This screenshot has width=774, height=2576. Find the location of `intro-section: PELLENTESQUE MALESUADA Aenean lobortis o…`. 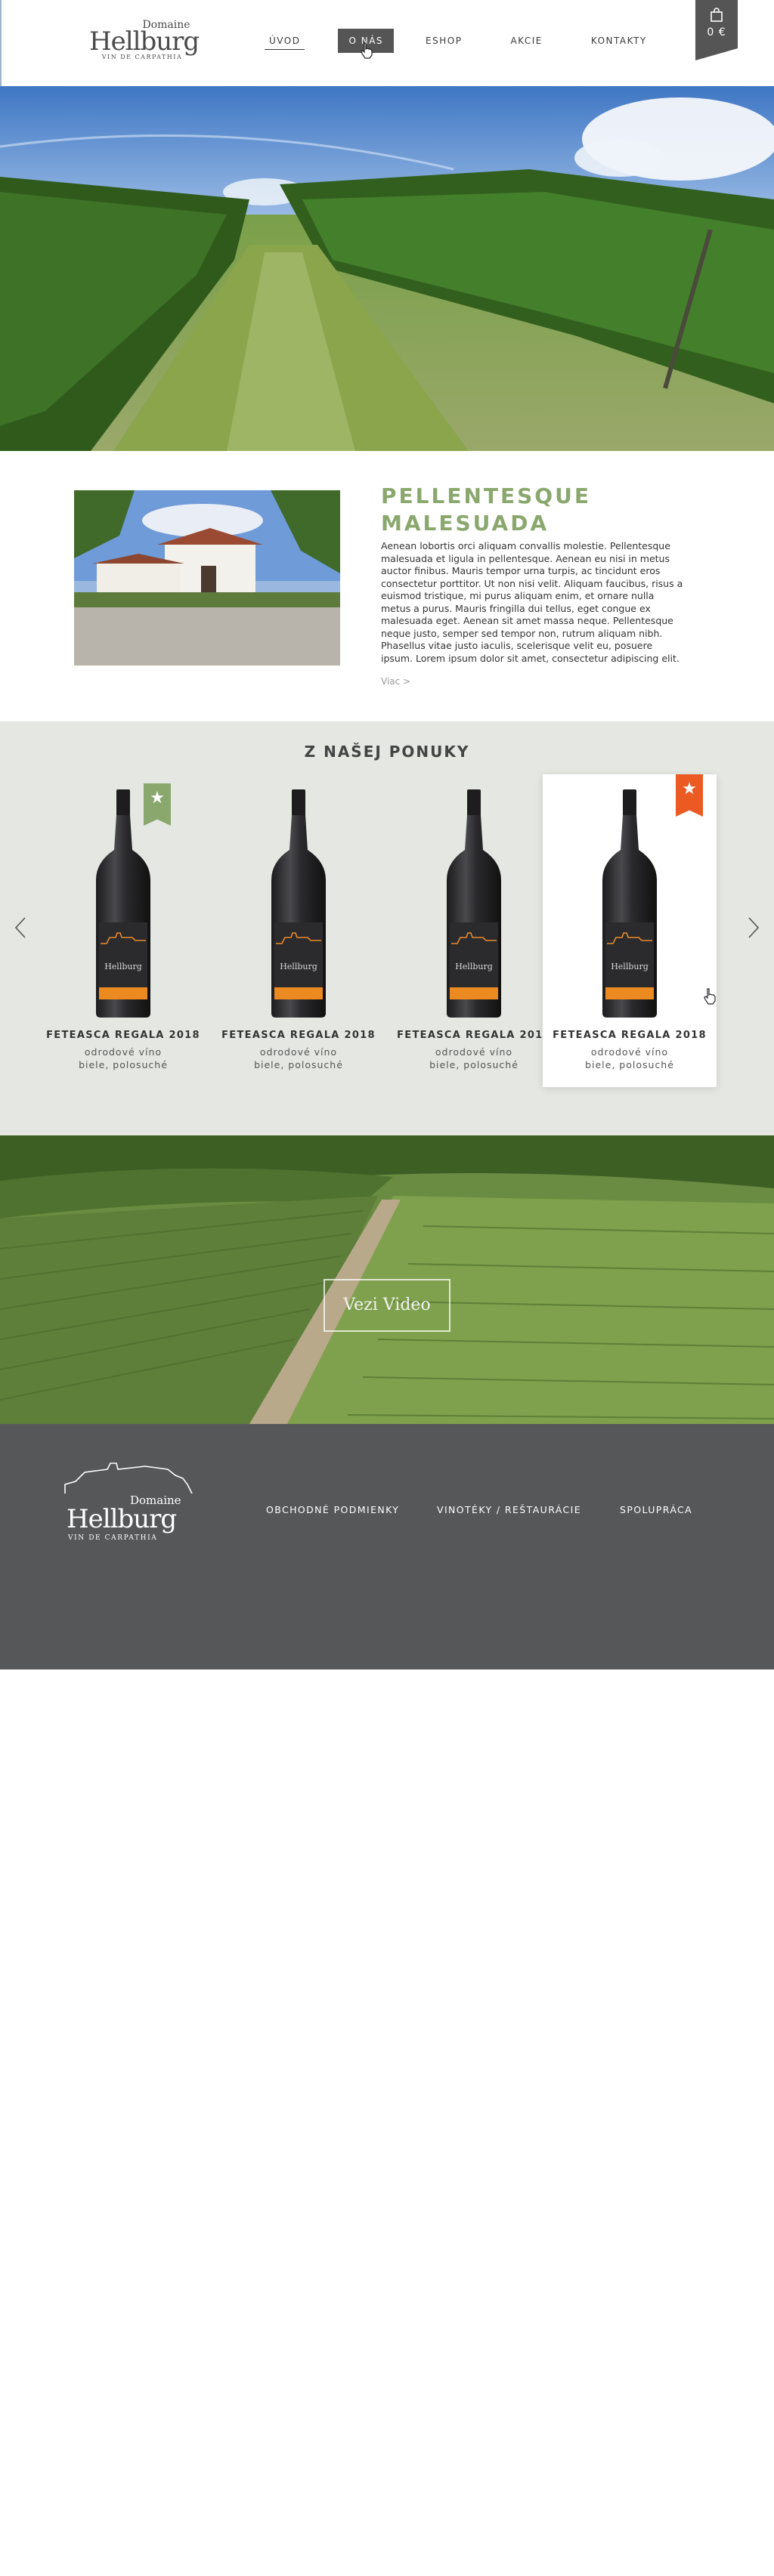

intro-section: PELLENTESQUE MALESUADA Aenean lobortis o… is located at coordinates (387, 586).